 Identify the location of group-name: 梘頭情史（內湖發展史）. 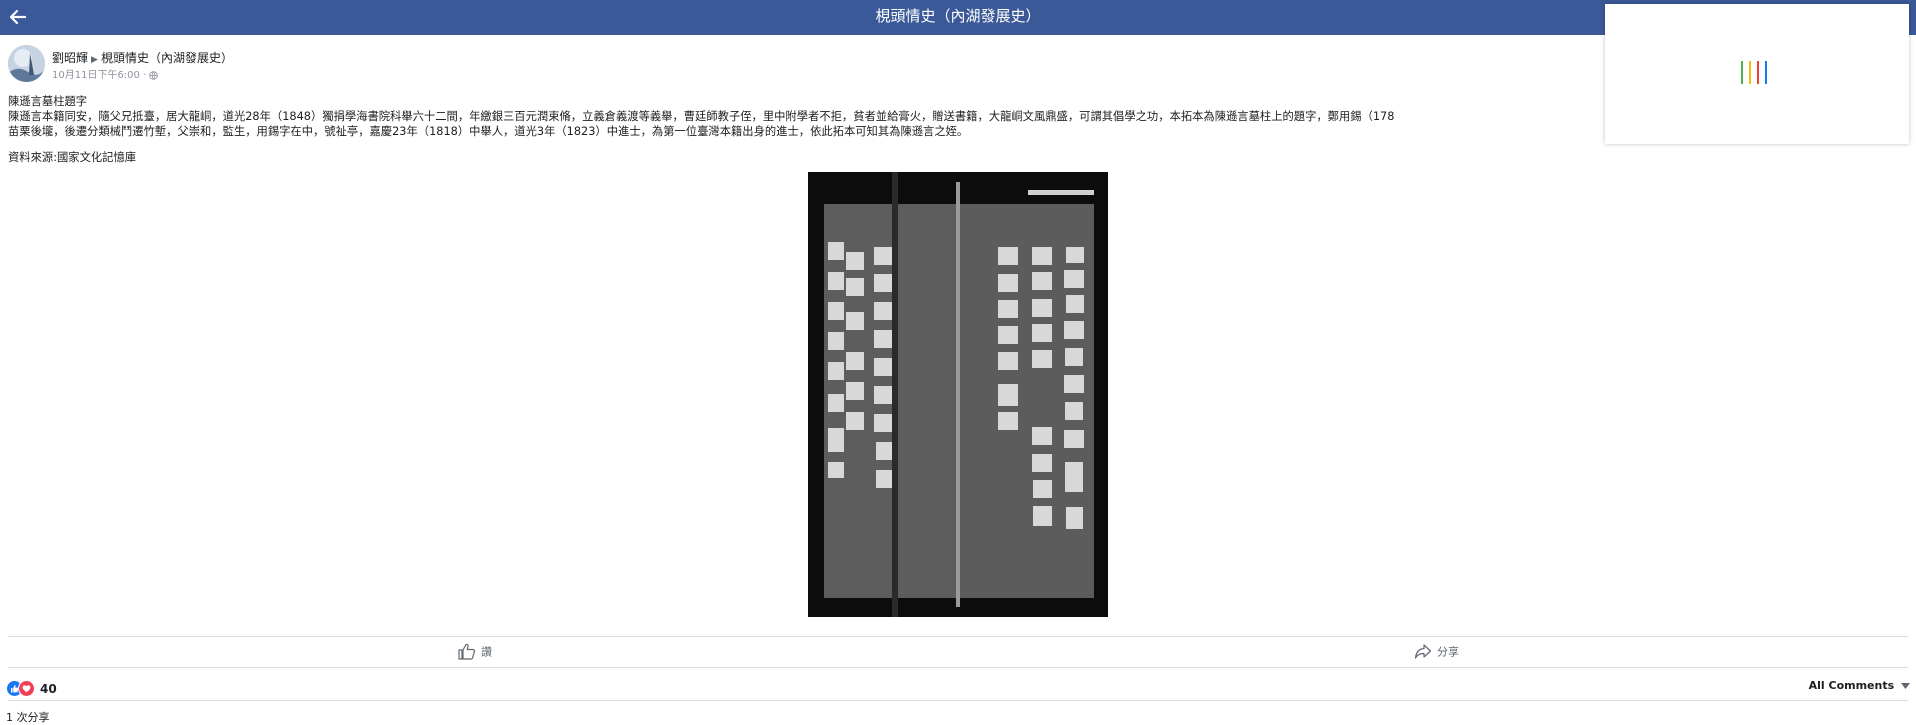
(167, 58).